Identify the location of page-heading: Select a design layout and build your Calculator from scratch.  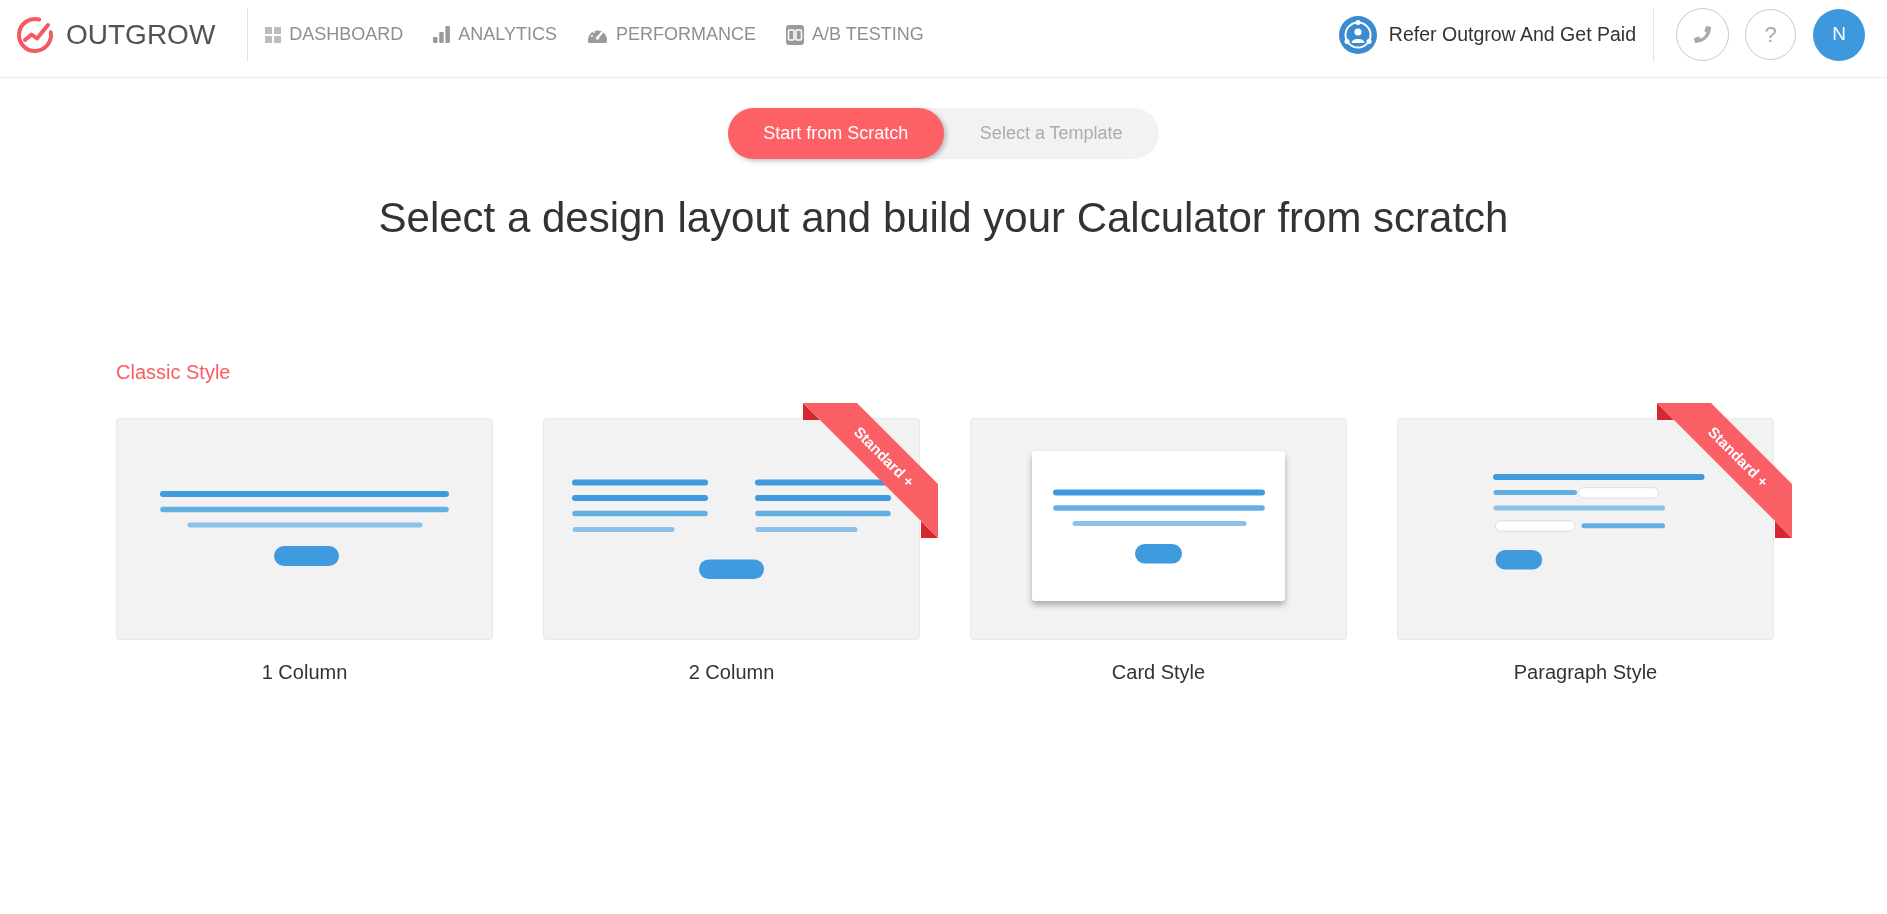
(943, 218).